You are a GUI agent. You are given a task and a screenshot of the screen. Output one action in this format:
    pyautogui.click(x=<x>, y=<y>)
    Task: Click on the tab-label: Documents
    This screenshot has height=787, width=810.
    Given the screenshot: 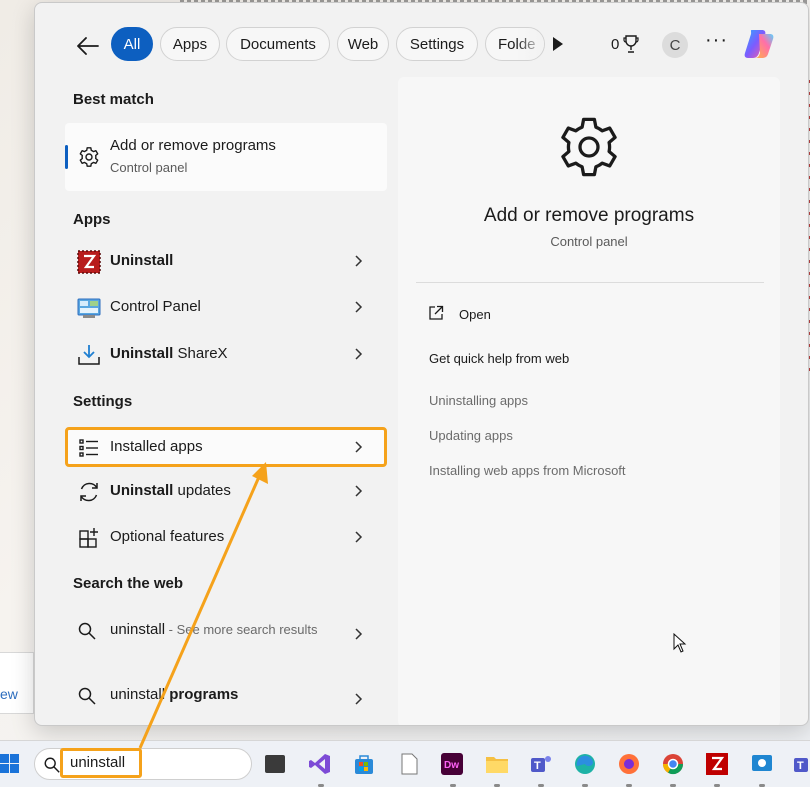 What is the action you would take?
    pyautogui.click(x=278, y=44)
    